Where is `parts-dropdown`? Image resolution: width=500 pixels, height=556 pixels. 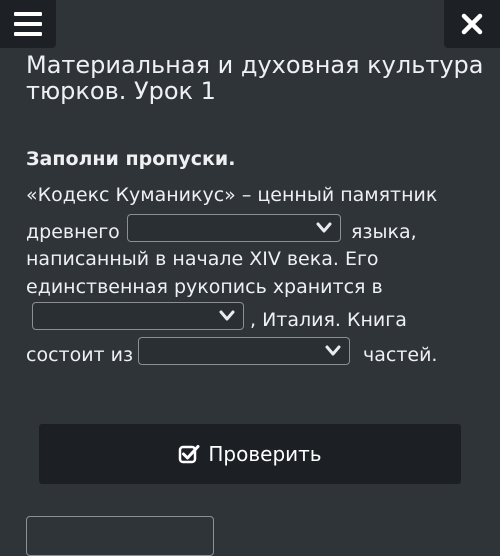 parts-dropdown is located at coordinates (244, 351).